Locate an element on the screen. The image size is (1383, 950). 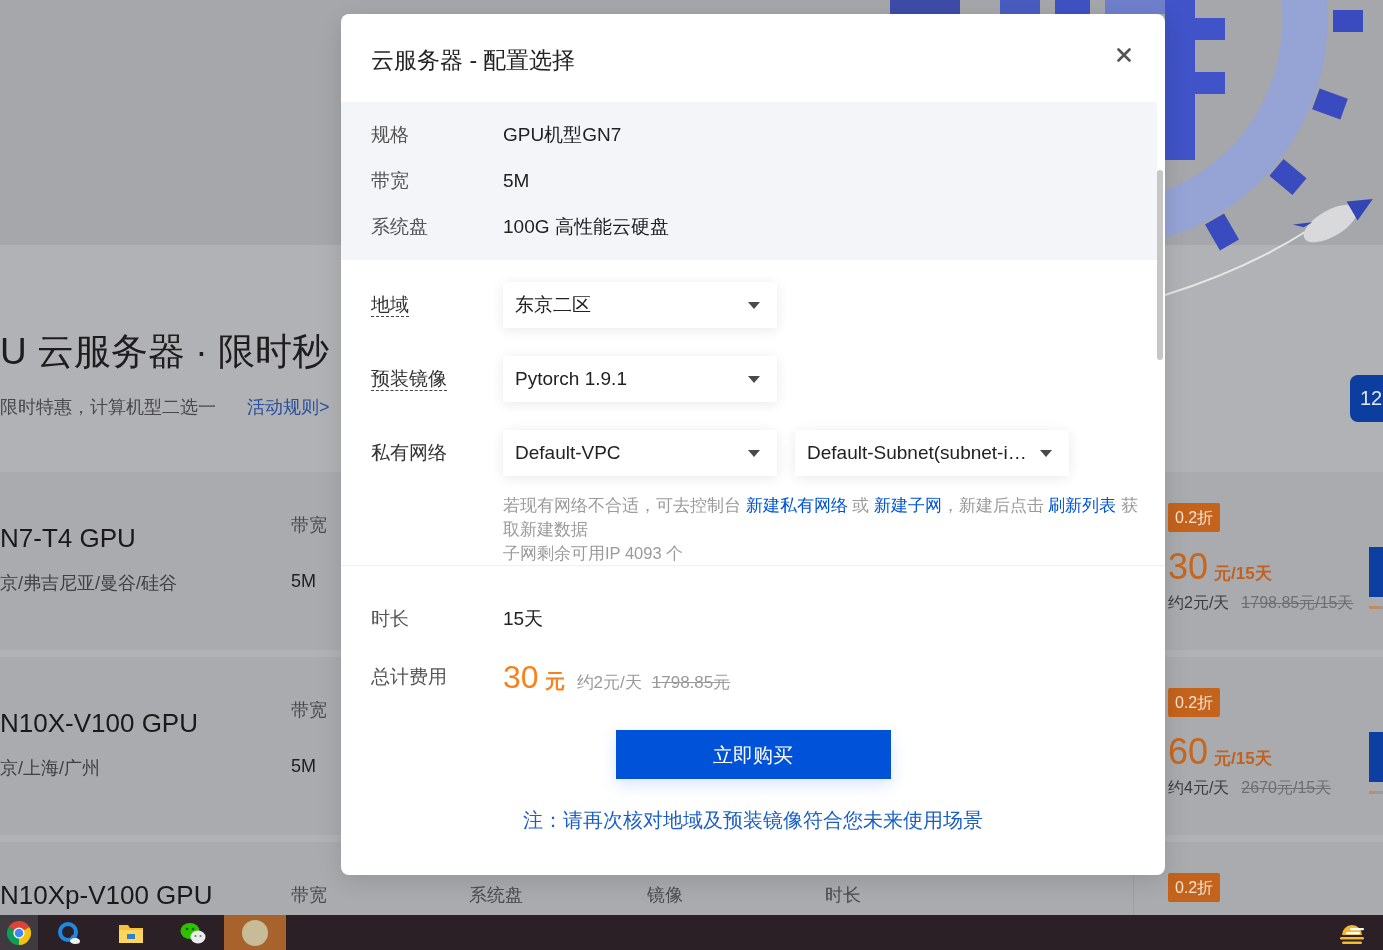
select-dropdown: 东京二区 is located at coordinates (640, 305).